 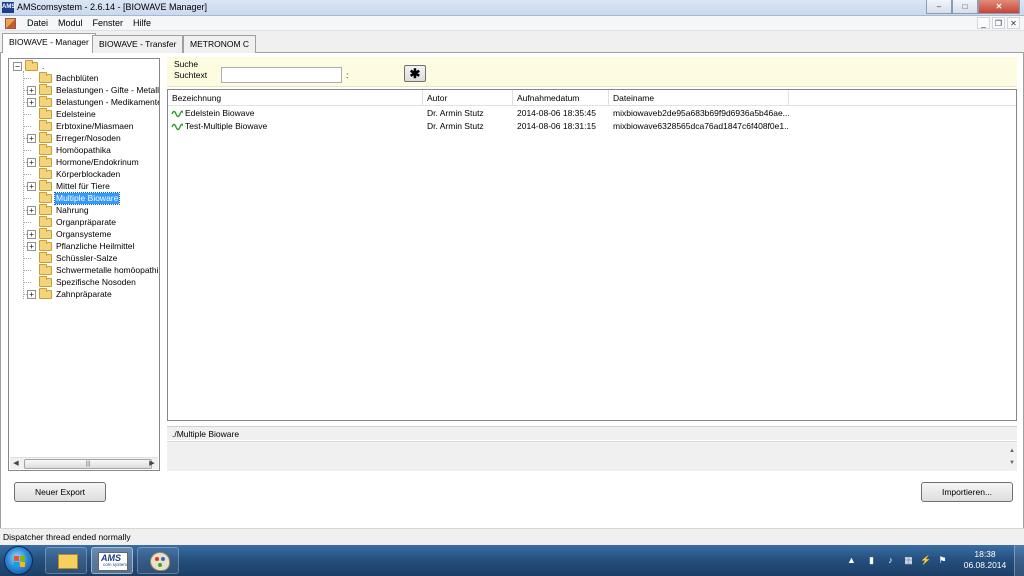 I want to click on tree-item-label: Erreger/Nosoden, so click(x=88, y=137).